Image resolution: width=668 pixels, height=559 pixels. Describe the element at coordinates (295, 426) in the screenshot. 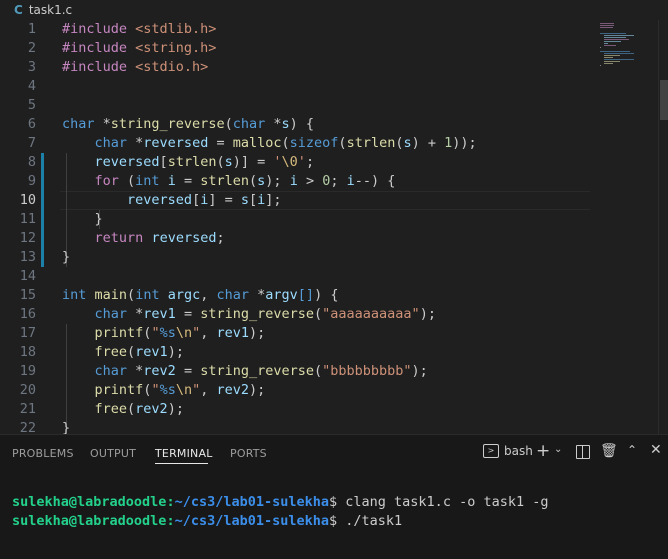

I see `code-line: 22}` at that location.